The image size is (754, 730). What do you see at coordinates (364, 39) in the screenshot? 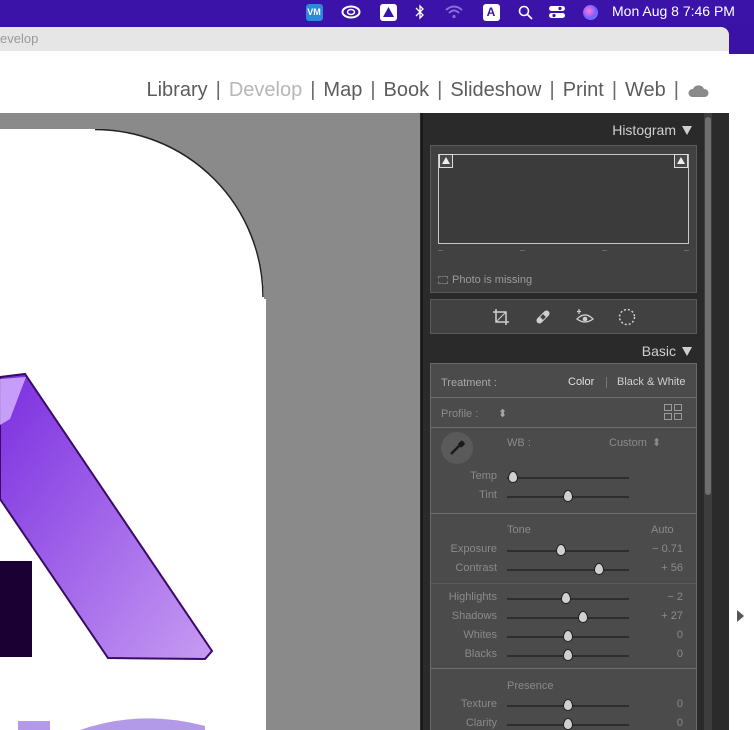
I see `window-titlebar: evelop` at bounding box center [364, 39].